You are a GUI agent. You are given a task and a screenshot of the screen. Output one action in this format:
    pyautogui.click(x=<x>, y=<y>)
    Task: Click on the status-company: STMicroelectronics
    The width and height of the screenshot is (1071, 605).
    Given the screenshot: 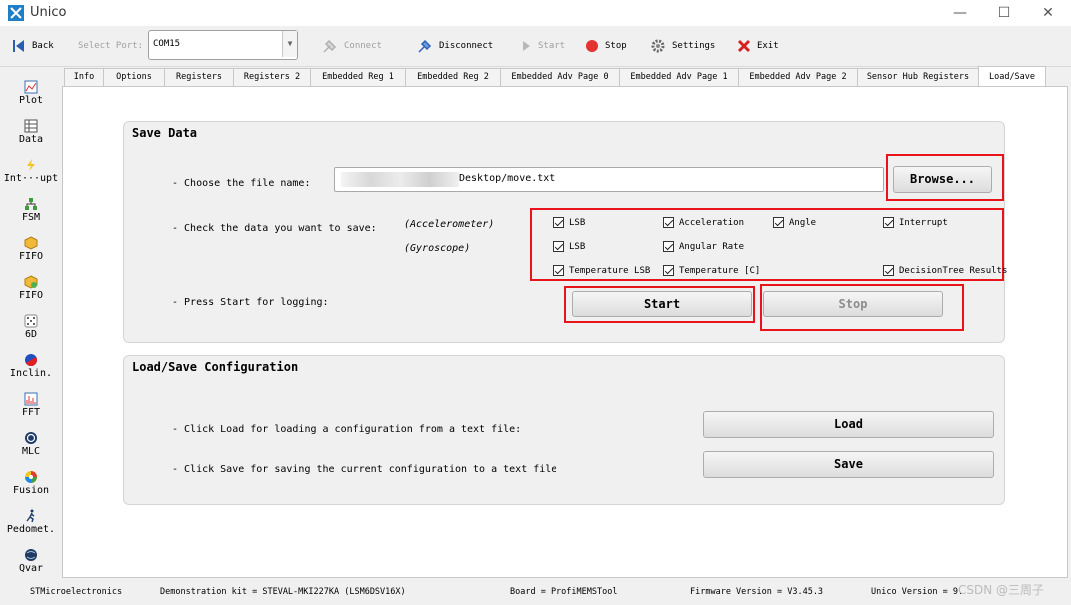 What is the action you would take?
    pyautogui.click(x=76, y=592)
    